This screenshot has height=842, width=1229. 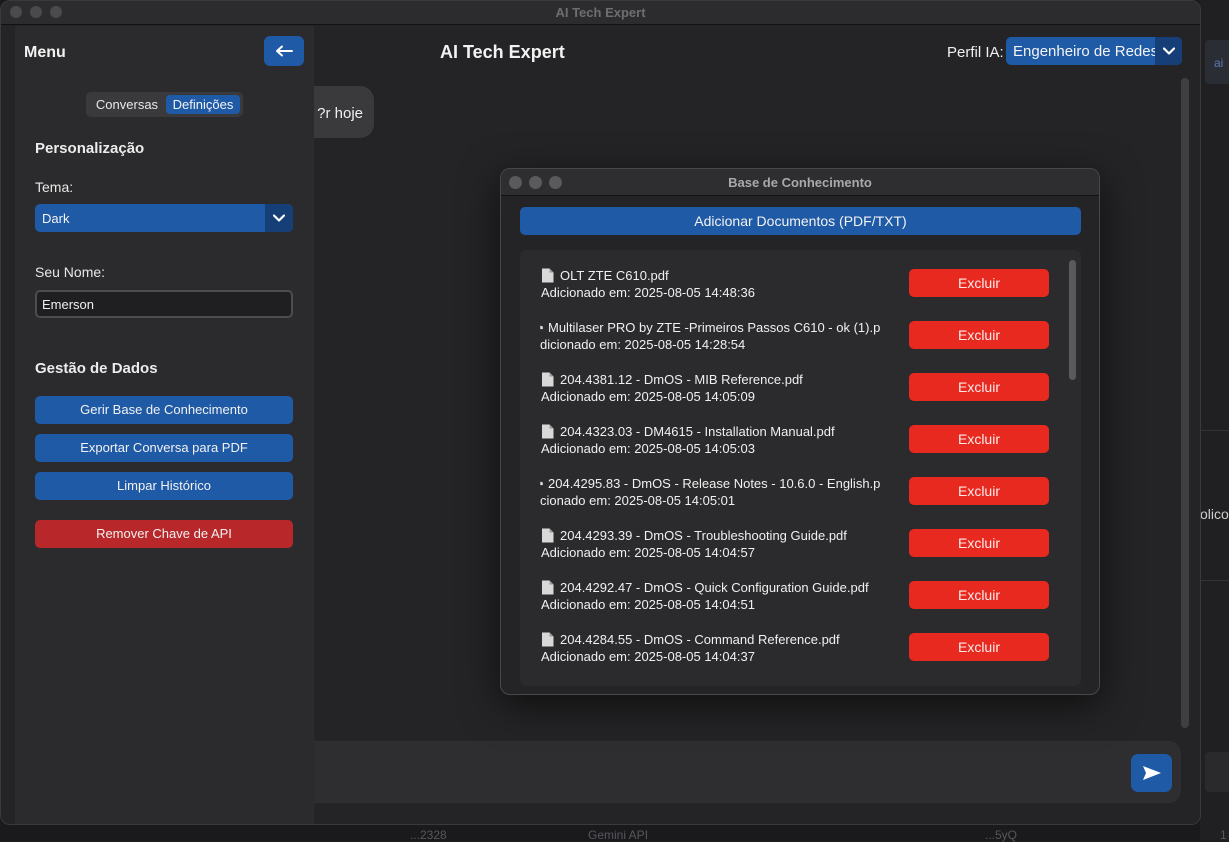 I want to click on document-added-date: cionado em: 2025-08-05 14:05:01, so click(x=714, y=500).